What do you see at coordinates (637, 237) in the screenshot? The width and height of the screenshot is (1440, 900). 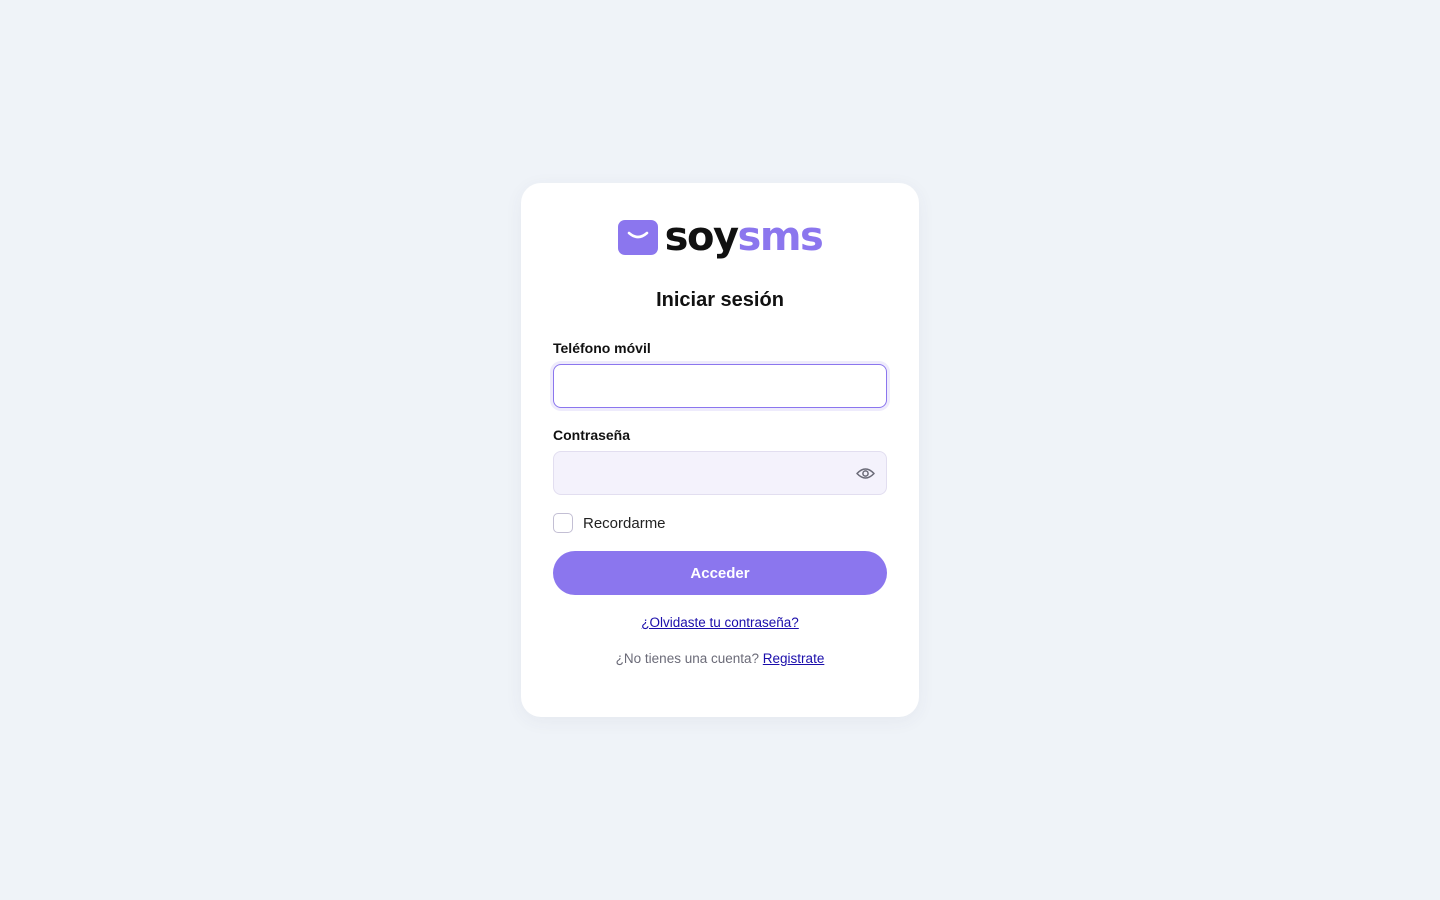 I see `envelope-icon` at bounding box center [637, 237].